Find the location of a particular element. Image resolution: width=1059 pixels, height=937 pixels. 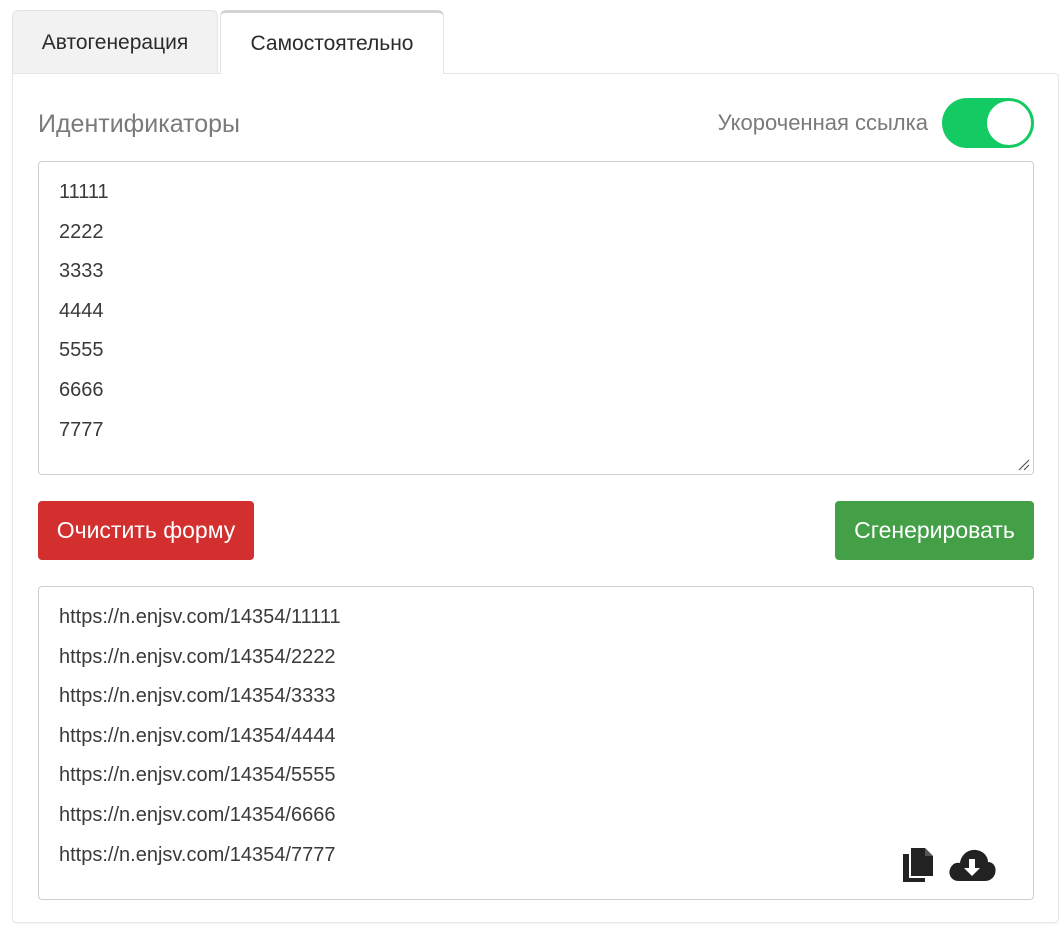

id-line: 4444 is located at coordinates (81, 310).